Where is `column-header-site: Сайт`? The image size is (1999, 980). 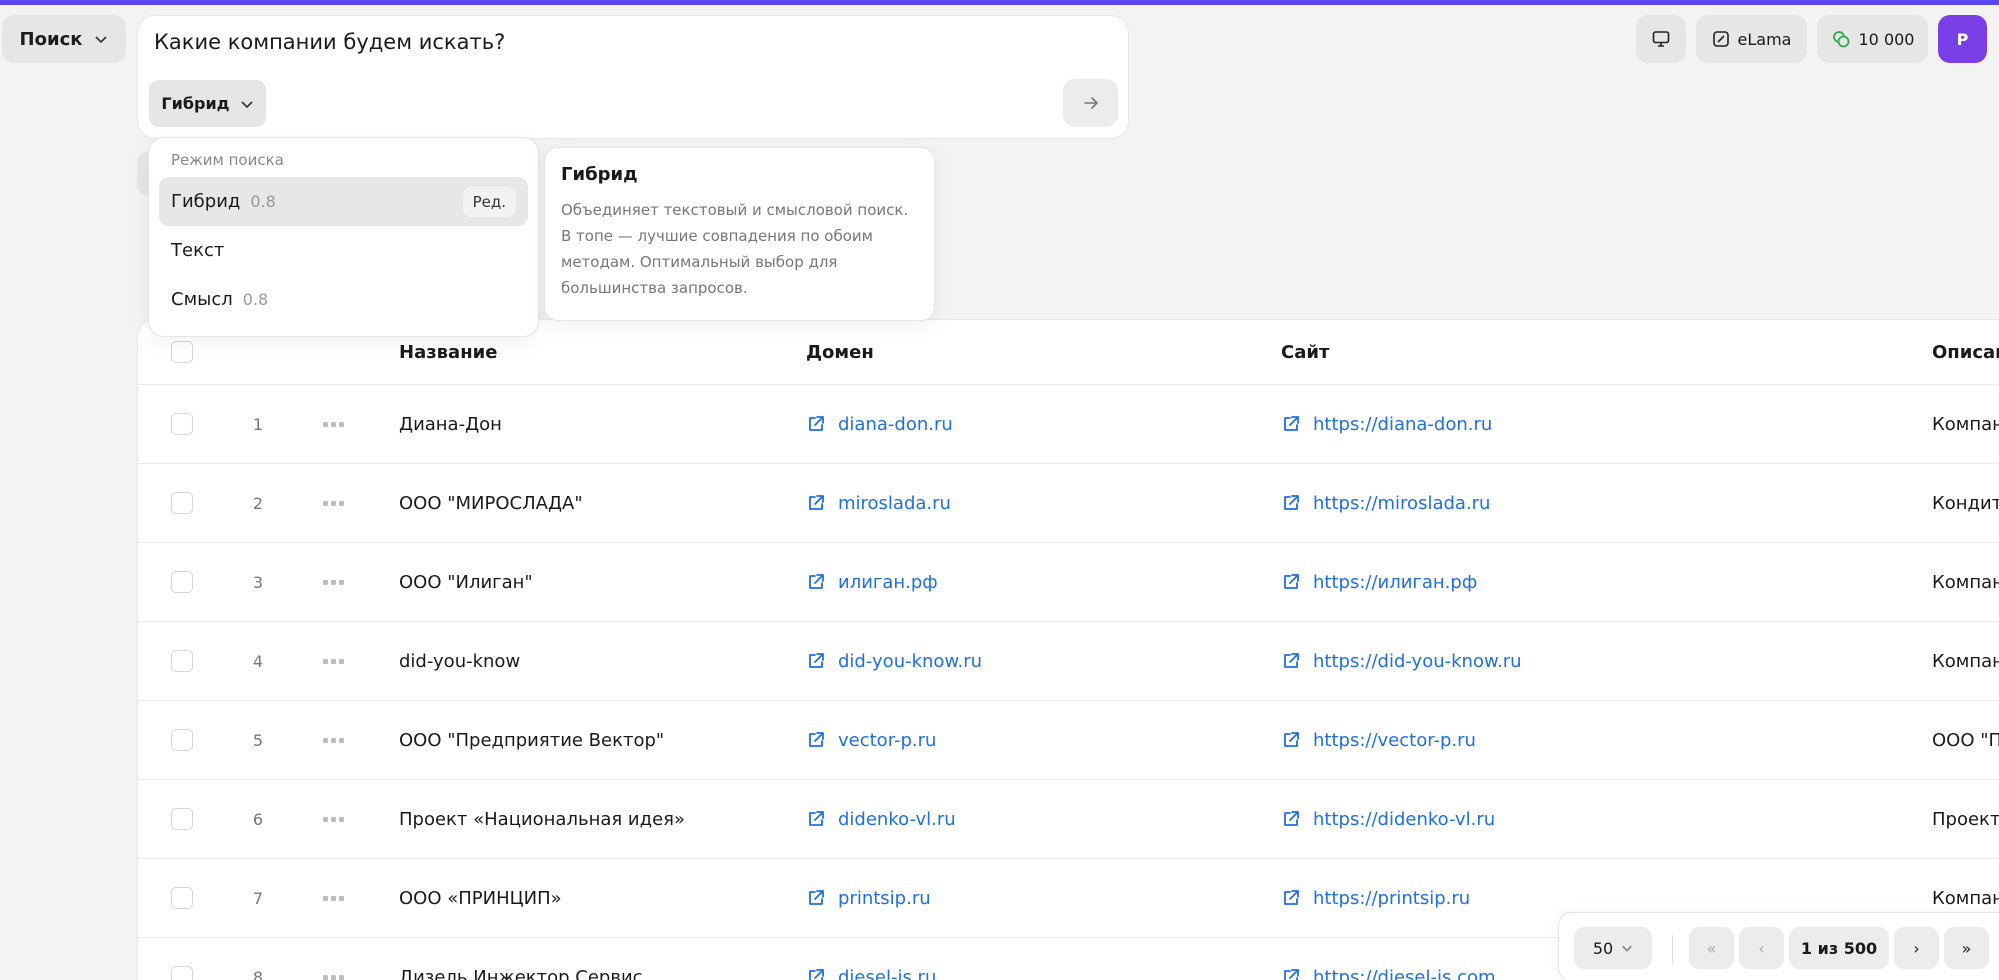 column-header-site: Сайт is located at coordinates (1305, 352).